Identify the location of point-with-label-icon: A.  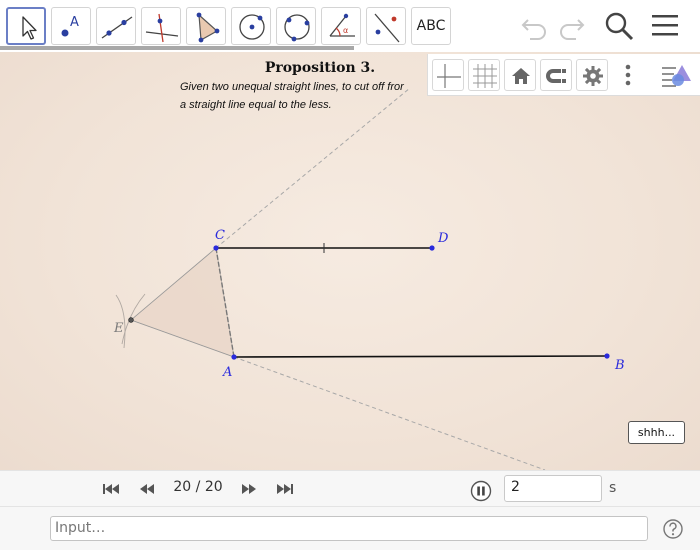
(70, 26).